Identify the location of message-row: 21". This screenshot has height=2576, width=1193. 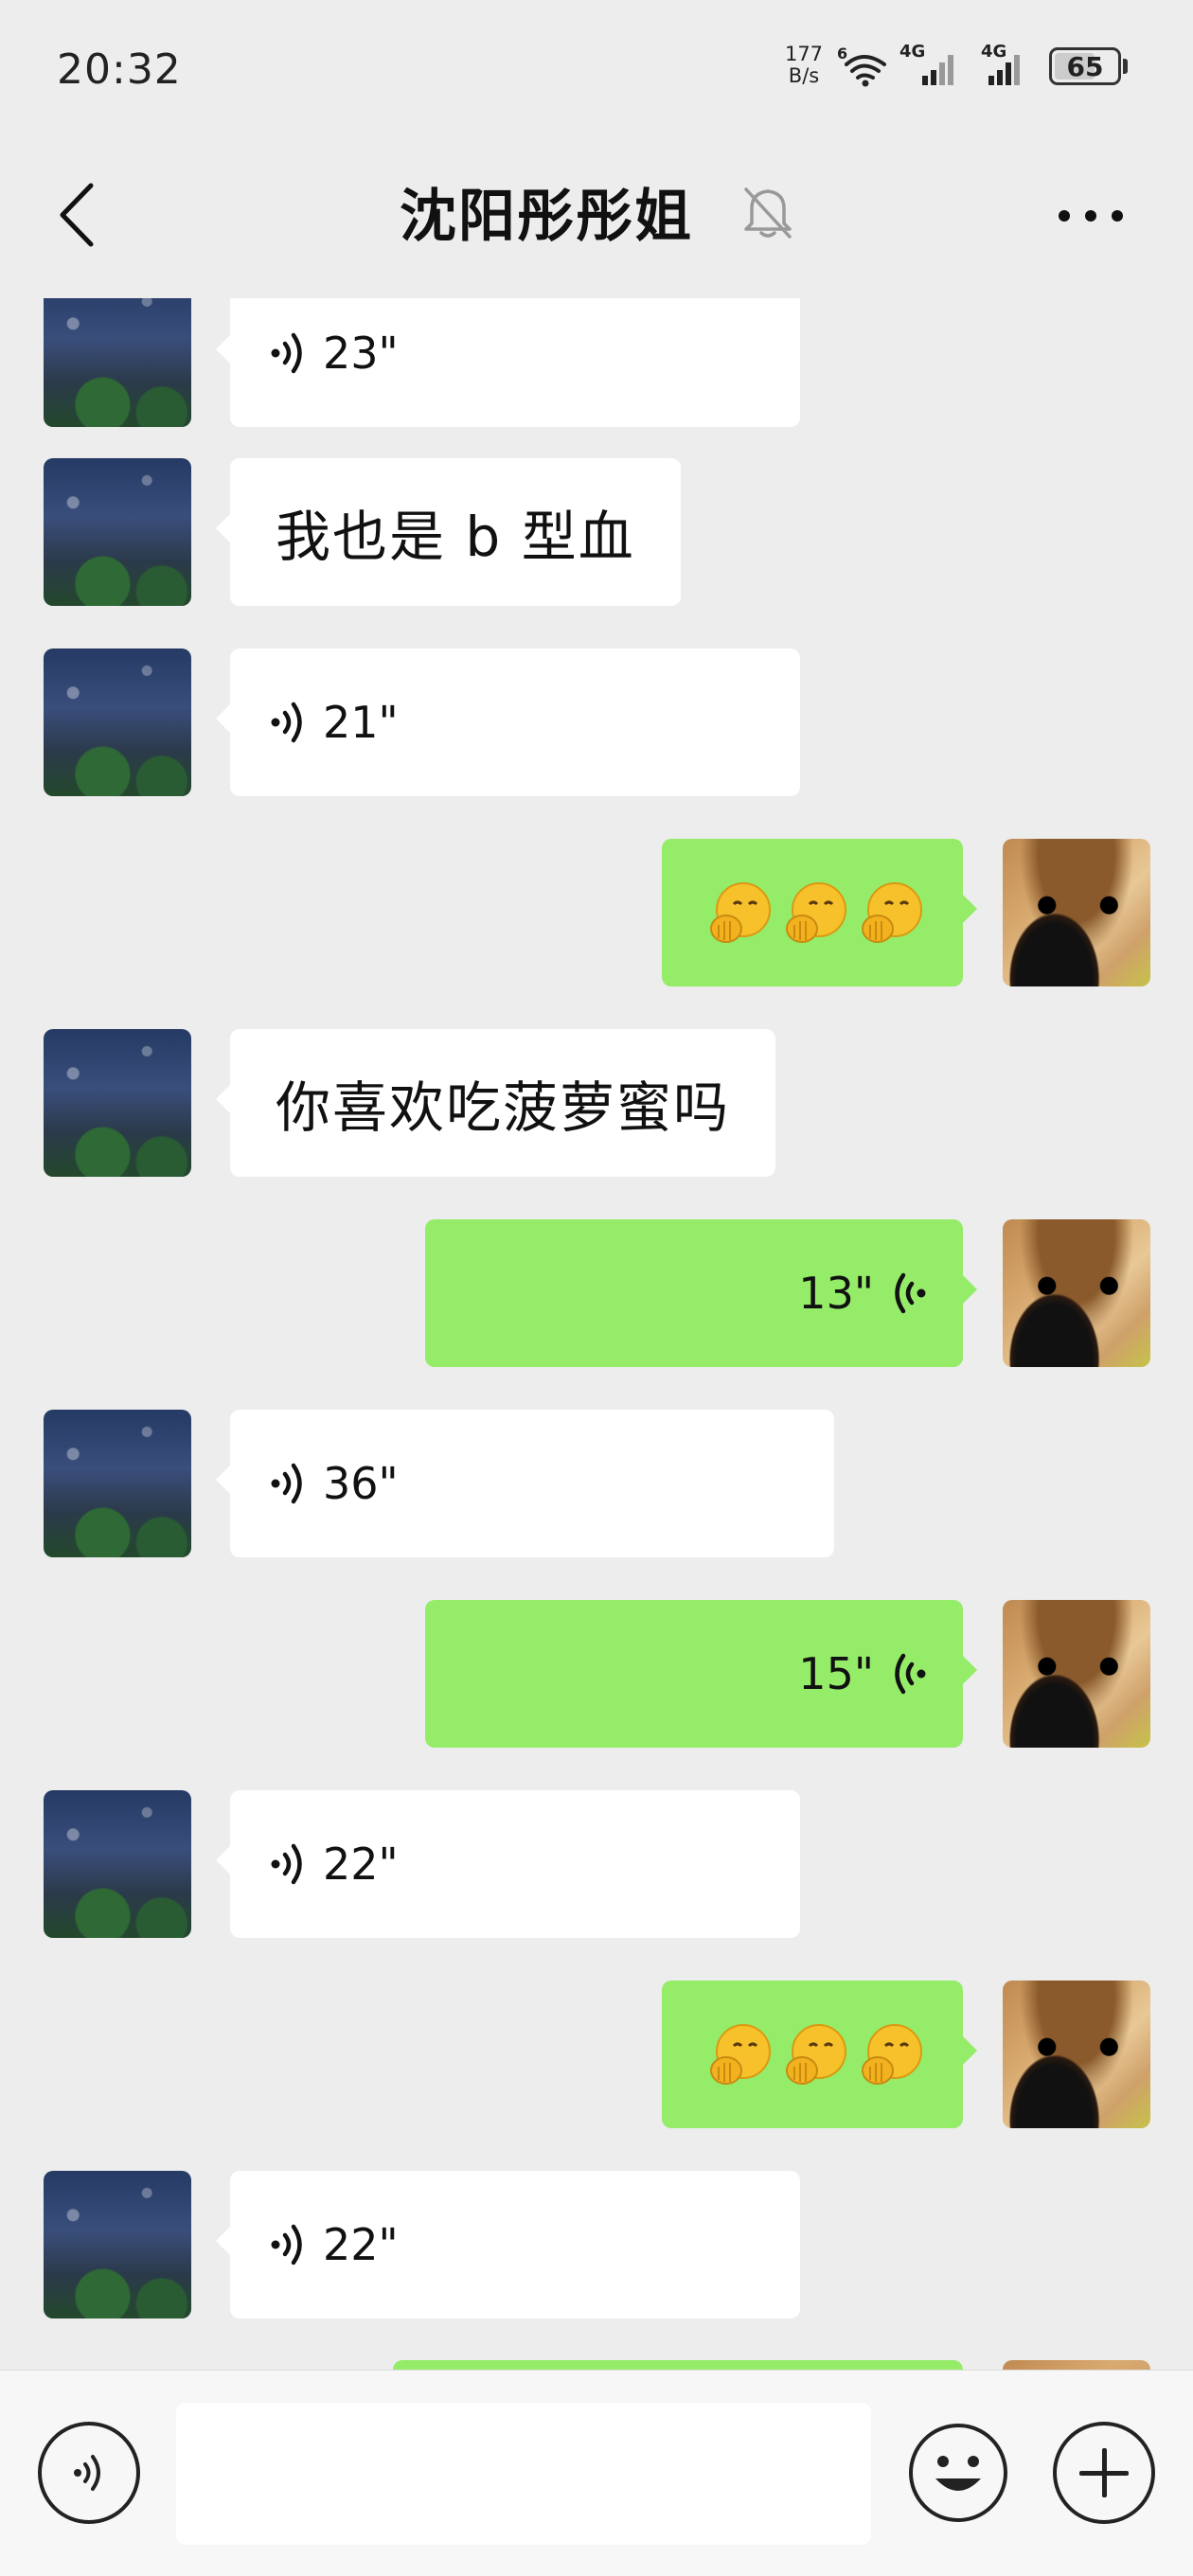
(596, 722).